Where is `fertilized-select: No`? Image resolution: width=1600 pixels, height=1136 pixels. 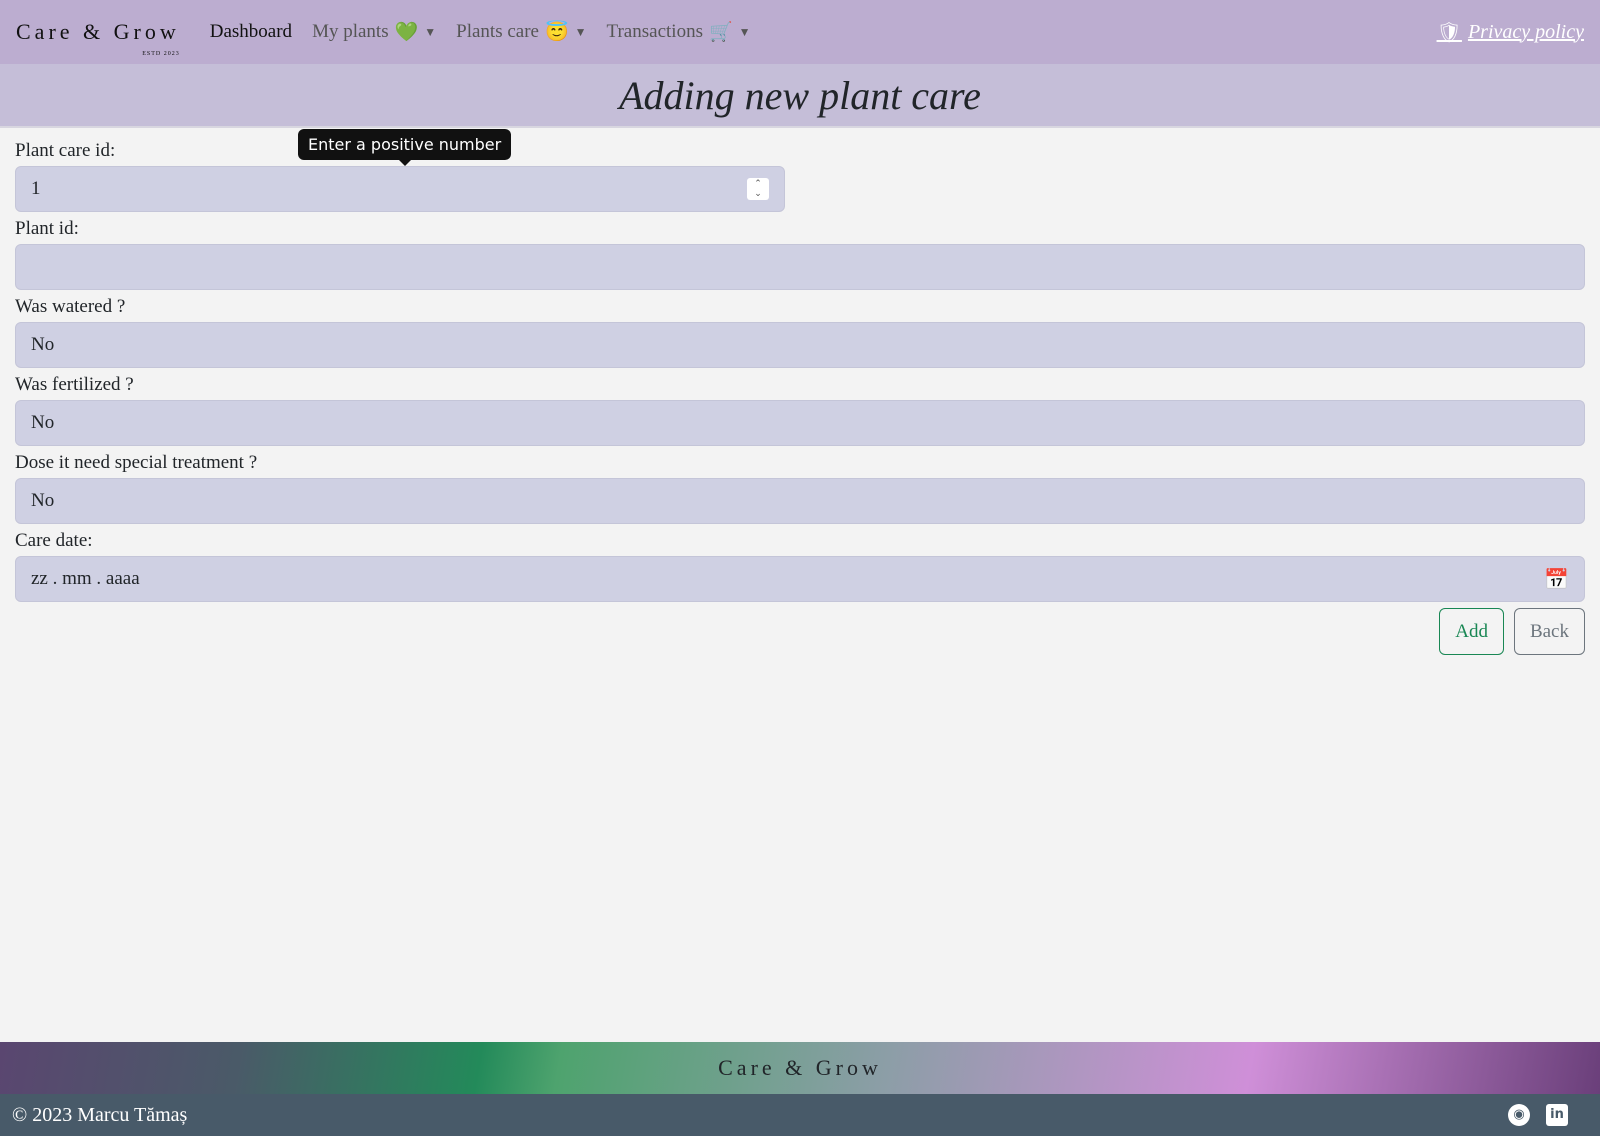
fertilized-select: No is located at coordinates (800, 423).